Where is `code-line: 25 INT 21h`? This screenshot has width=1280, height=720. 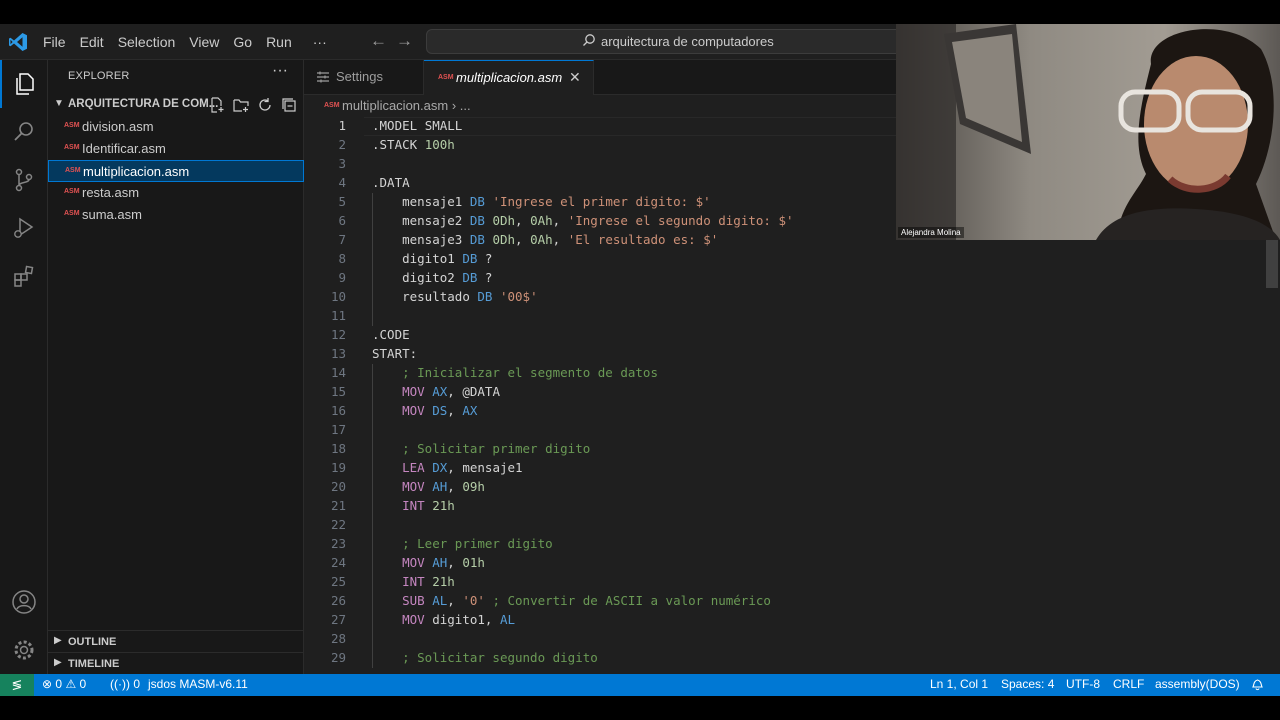
code-line: 25 INT 21h is located at coordinates (792, 582).